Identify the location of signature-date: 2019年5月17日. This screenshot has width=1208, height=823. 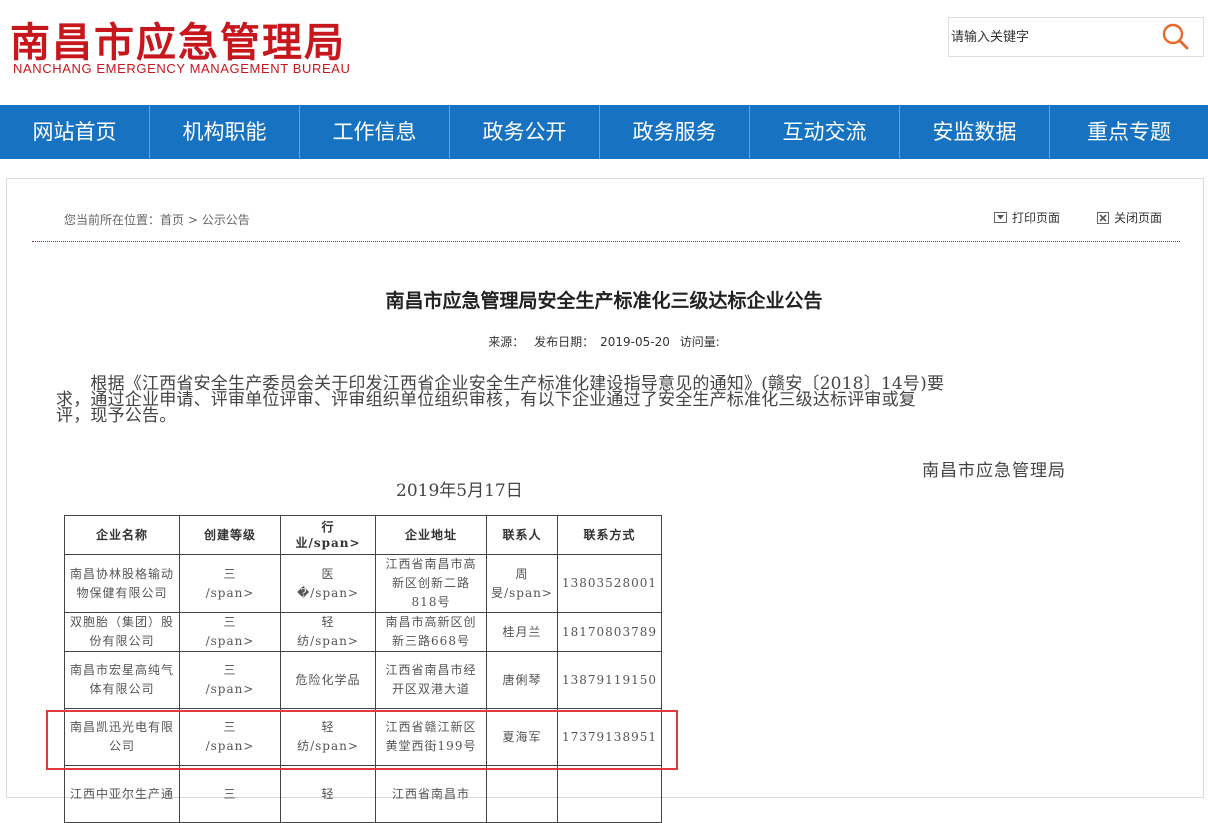
(459, 491).